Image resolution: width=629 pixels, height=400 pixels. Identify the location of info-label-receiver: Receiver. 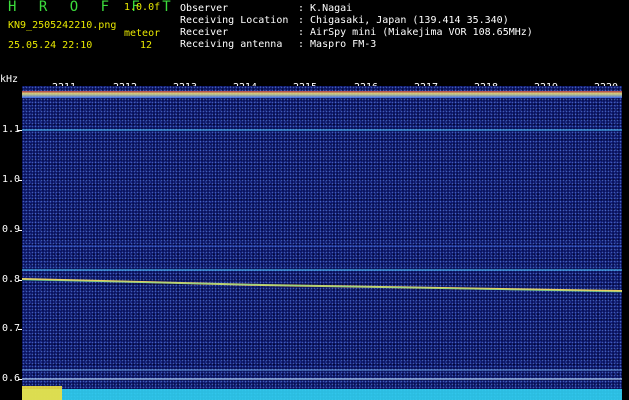
(204, 32).